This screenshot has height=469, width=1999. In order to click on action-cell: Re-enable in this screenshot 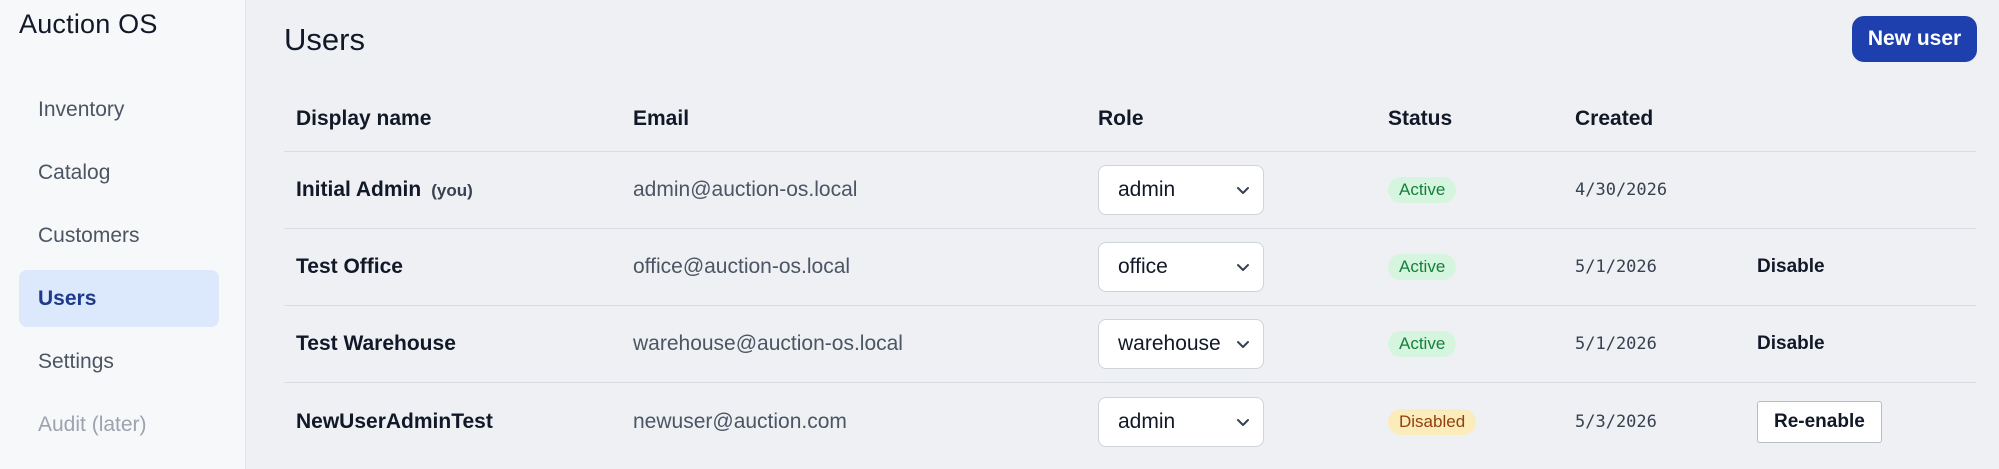, I will do `click(1860, 421)`.